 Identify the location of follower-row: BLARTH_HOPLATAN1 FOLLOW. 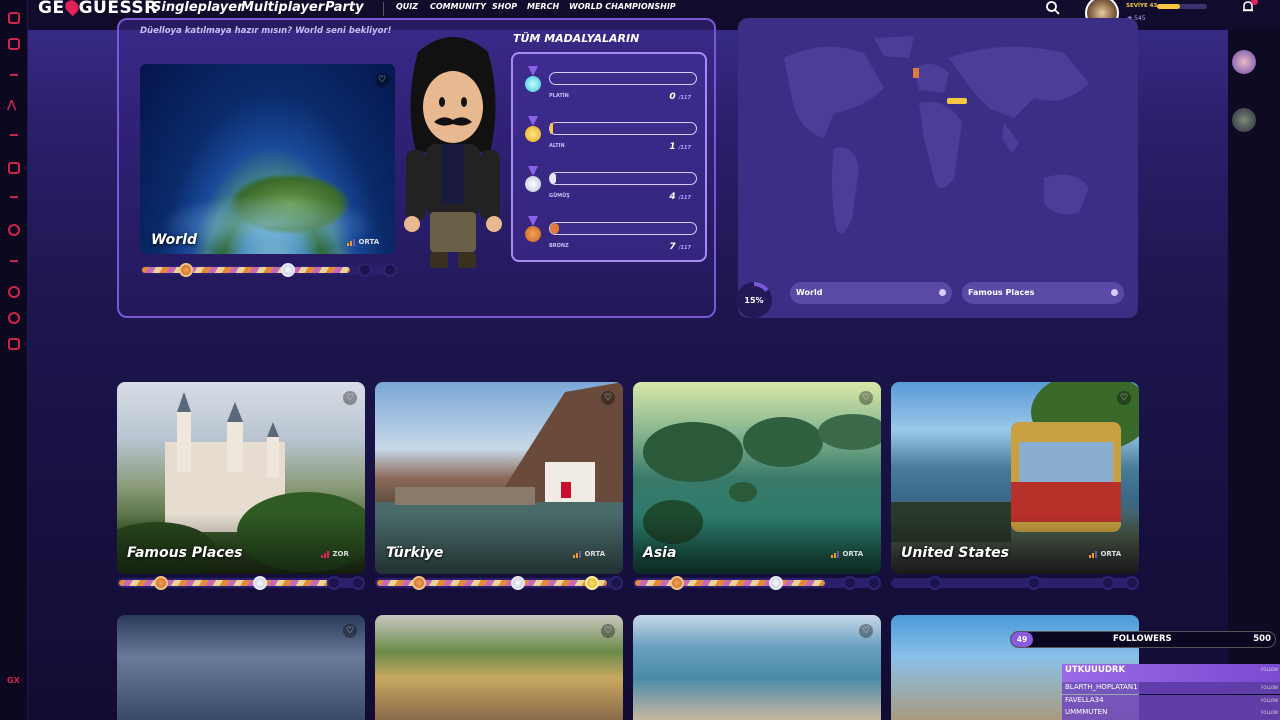
(1171, 688).